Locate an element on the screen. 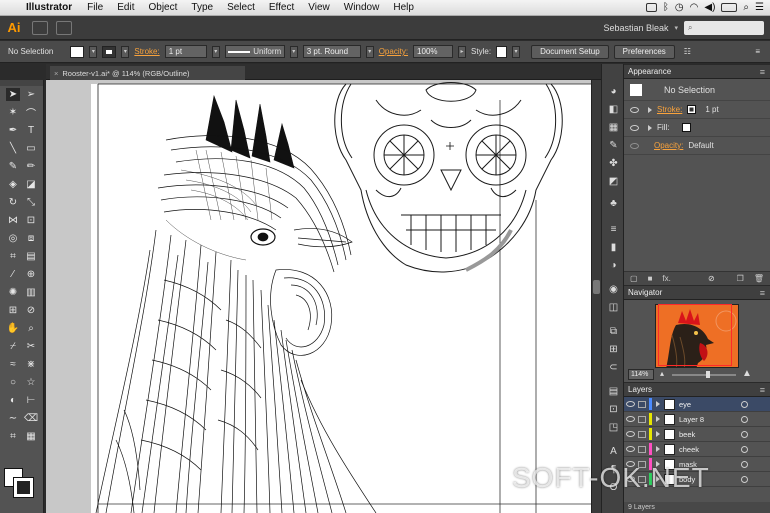 This screenshot has height=513, width=770. artboard-tool-icon: ⊞ is located at coordinates (13, 310).